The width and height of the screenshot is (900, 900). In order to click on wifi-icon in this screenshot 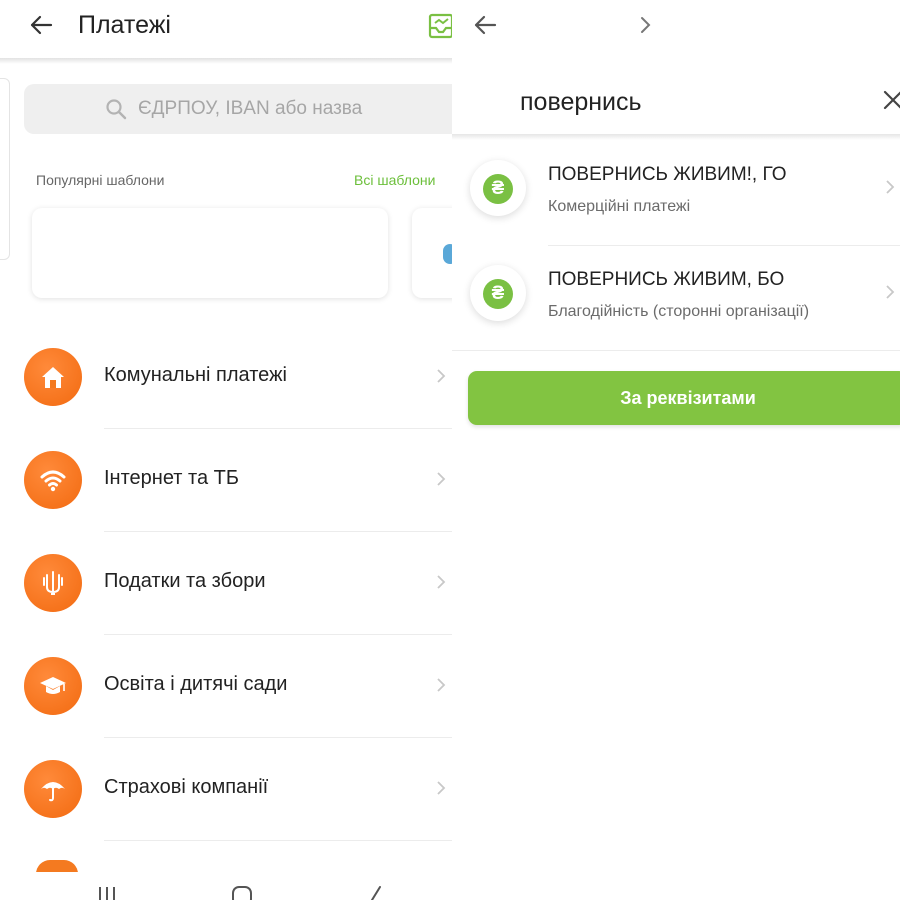, I will do `click(53, 480)`.